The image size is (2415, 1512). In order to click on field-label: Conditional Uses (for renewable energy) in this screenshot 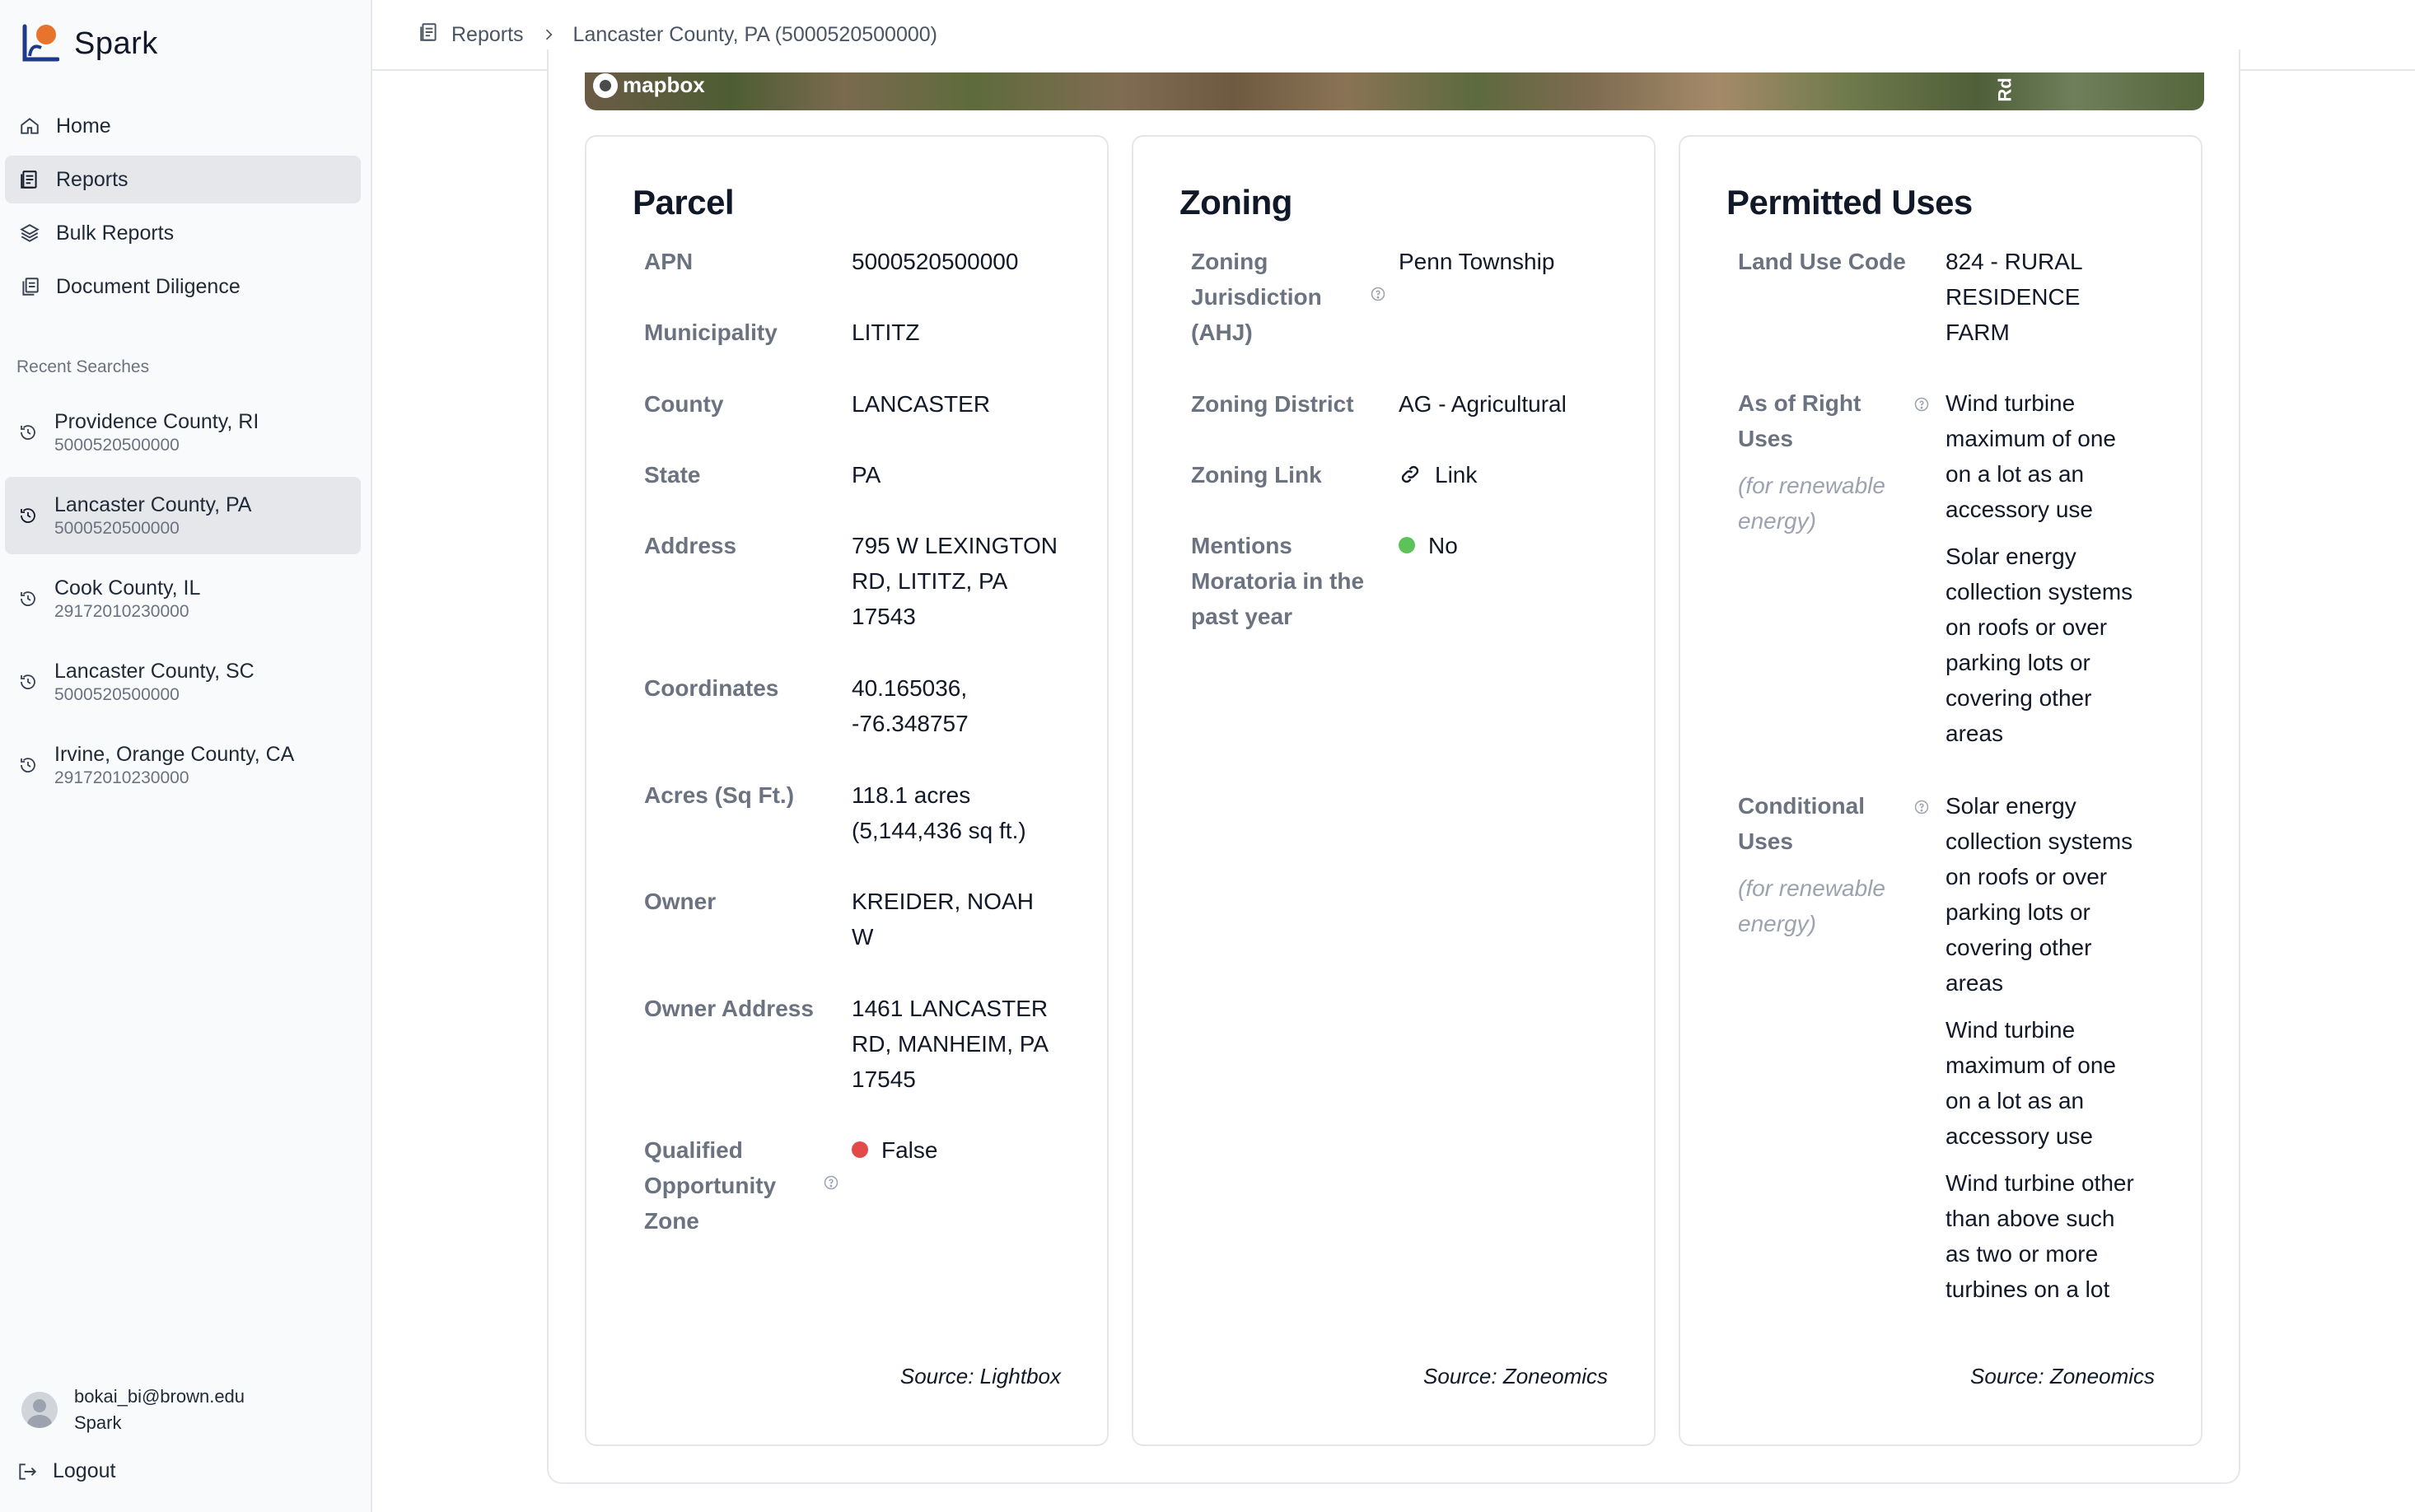, I will do `click(1833, 1053)`.